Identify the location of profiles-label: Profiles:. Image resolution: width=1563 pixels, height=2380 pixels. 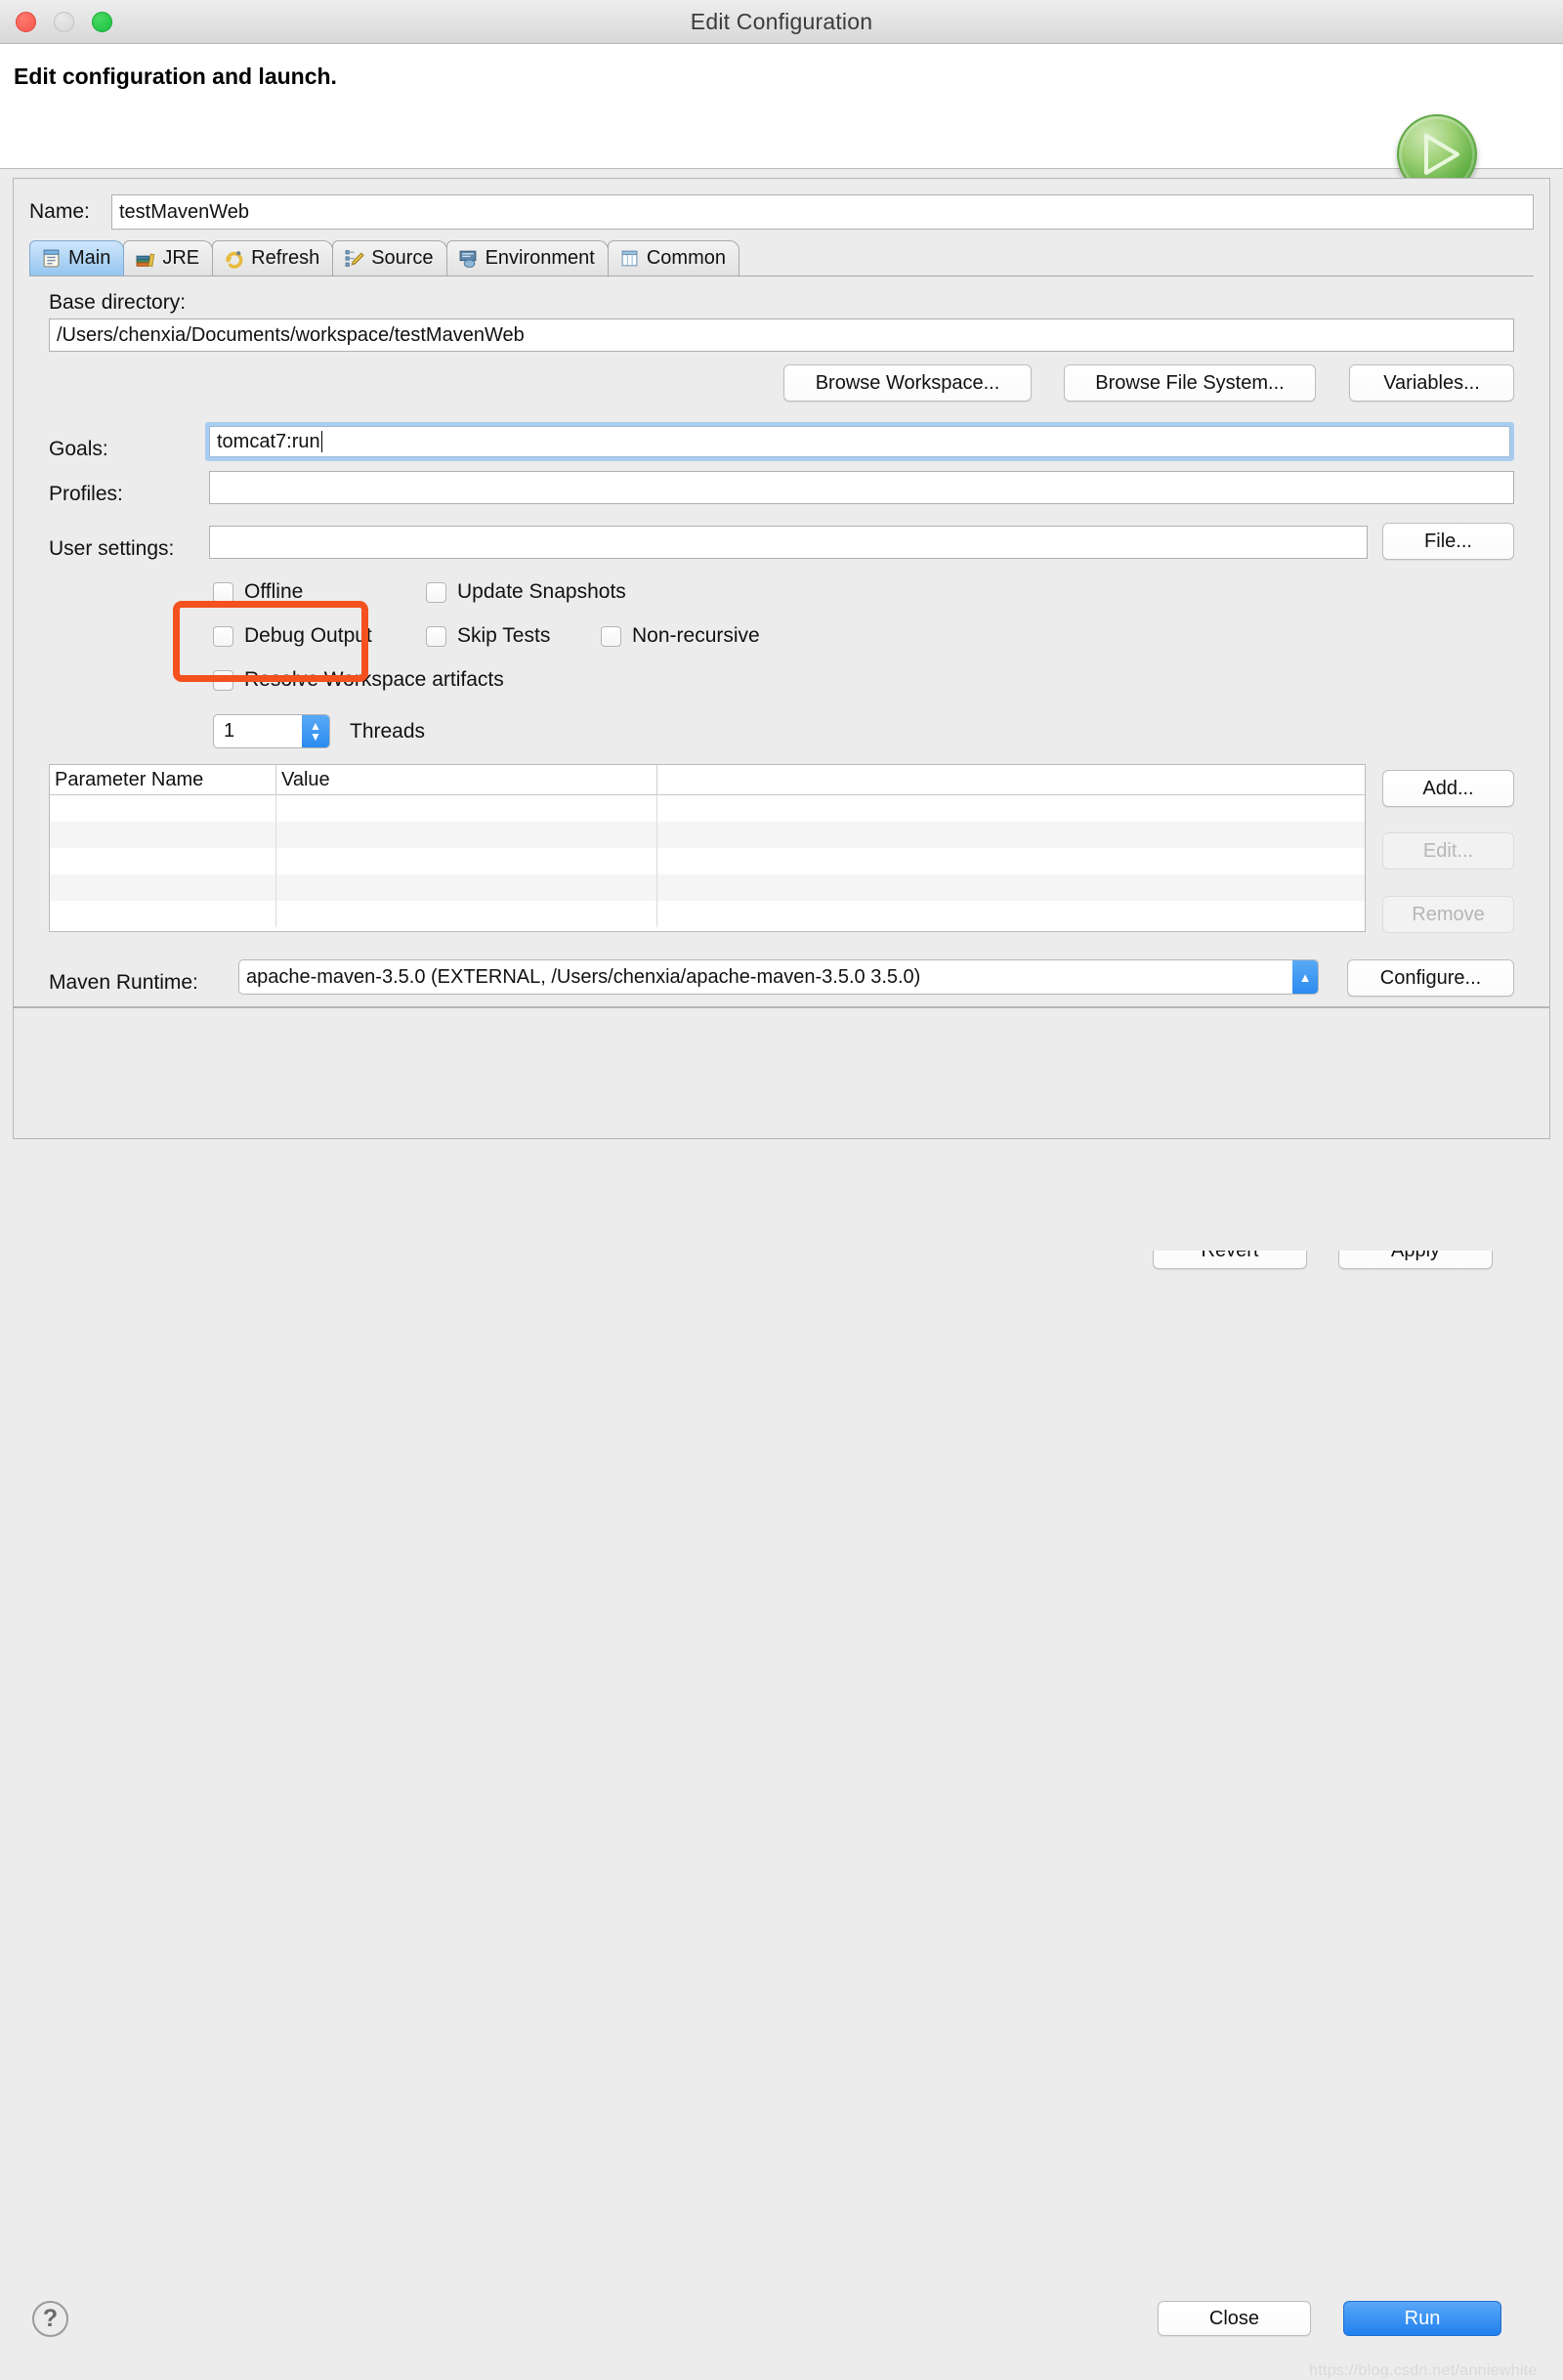
(86, 494).